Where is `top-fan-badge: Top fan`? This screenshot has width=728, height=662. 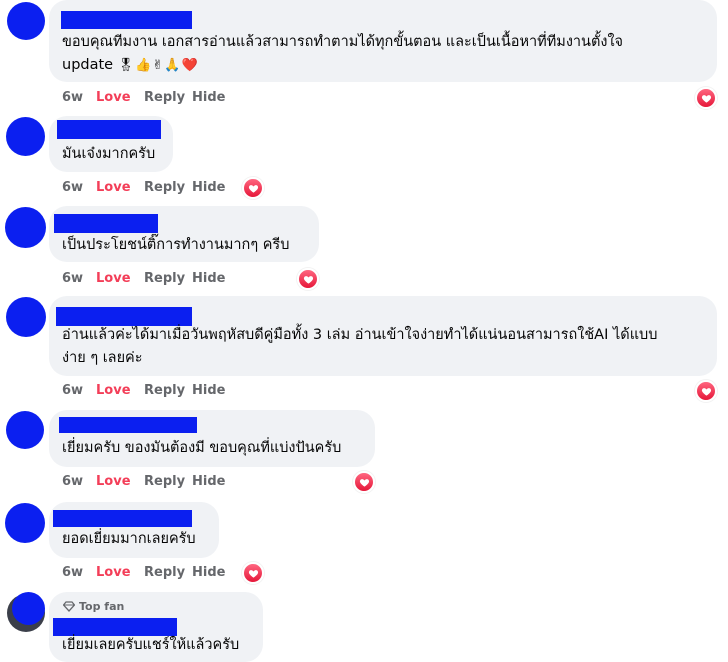
top-fan-badge: Top fan is located at coordinates (93, 606).